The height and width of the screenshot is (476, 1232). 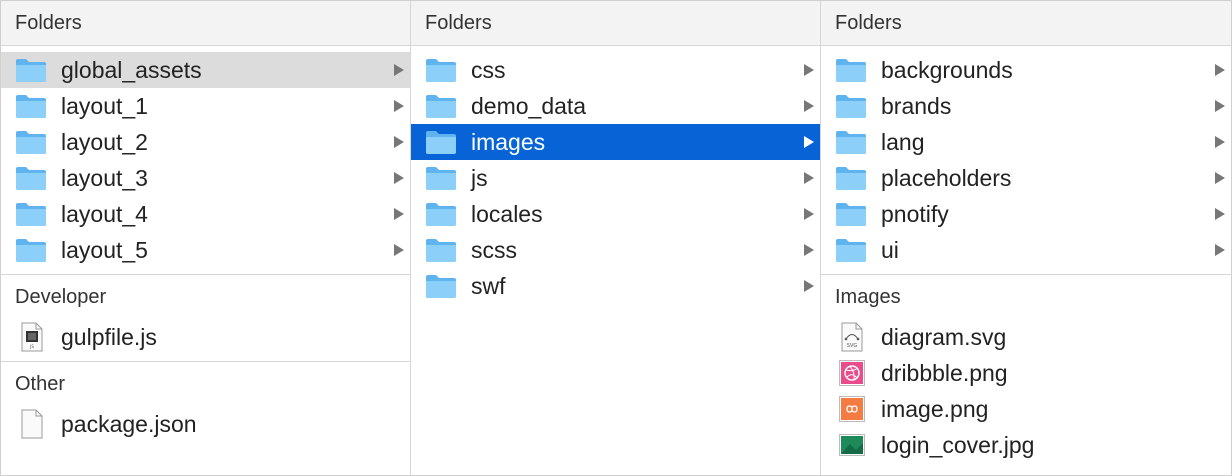 I want to click on dribbble-image-icon, so click(x=852, y=373).